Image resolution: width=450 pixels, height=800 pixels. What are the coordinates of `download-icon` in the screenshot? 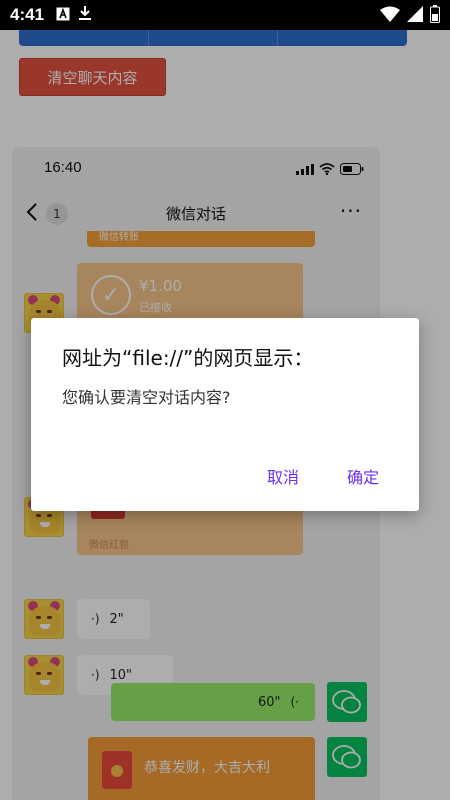 It's located at (85, 15).